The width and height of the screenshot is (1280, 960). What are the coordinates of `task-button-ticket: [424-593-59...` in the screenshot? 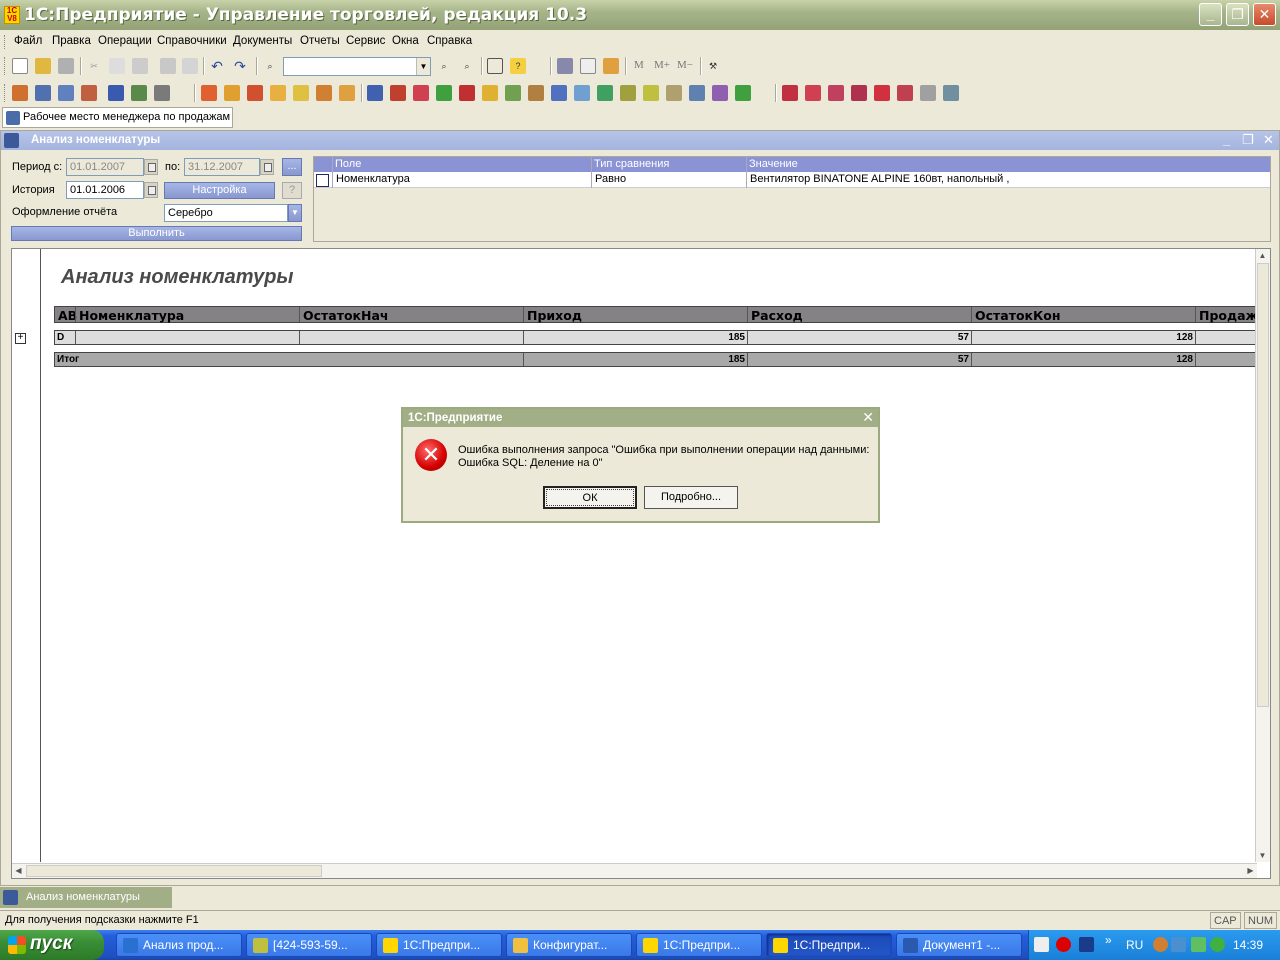 It's located at (309, 945).